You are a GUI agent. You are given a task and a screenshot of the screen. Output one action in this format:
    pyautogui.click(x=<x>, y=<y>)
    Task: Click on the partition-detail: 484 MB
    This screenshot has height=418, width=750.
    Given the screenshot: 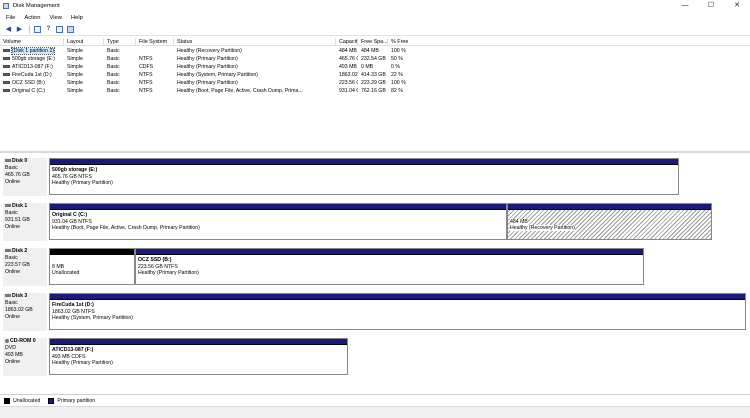 What is the action you would take?
    pyautogui.click(x=519, y=221)
    